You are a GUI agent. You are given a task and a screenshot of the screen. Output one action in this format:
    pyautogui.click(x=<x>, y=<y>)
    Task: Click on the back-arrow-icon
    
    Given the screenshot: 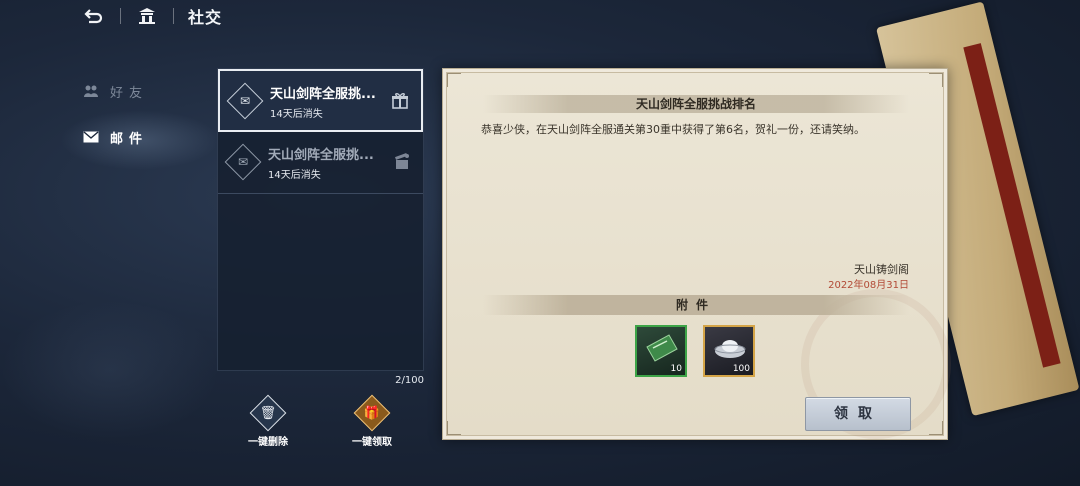 What is the action you would take?
    pyautogui.click(x=94, y=16)
    